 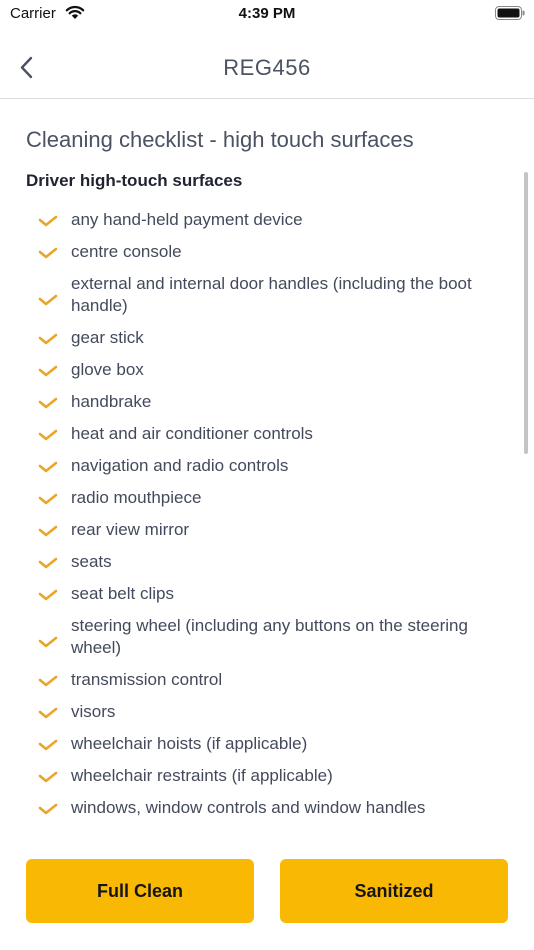 What do you see at coordinates (267, 535) in the screenshot?
I see `list-item: rear view mirror` at bounding box center [267, 535].